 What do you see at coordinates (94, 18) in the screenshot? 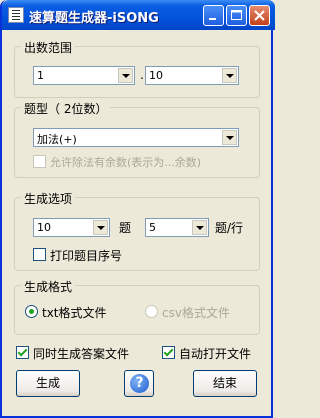
I see `window-title: 速算题生成器-iSONG` at bounding box center [94, 18].